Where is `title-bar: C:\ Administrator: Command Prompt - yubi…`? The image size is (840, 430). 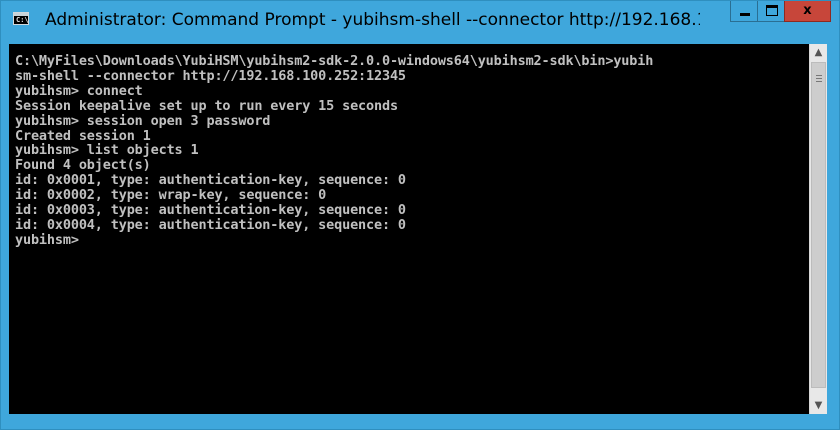 title-bar: C:\ Administrator: Command Prompt - yubi… is located at coordinates (420, 20).